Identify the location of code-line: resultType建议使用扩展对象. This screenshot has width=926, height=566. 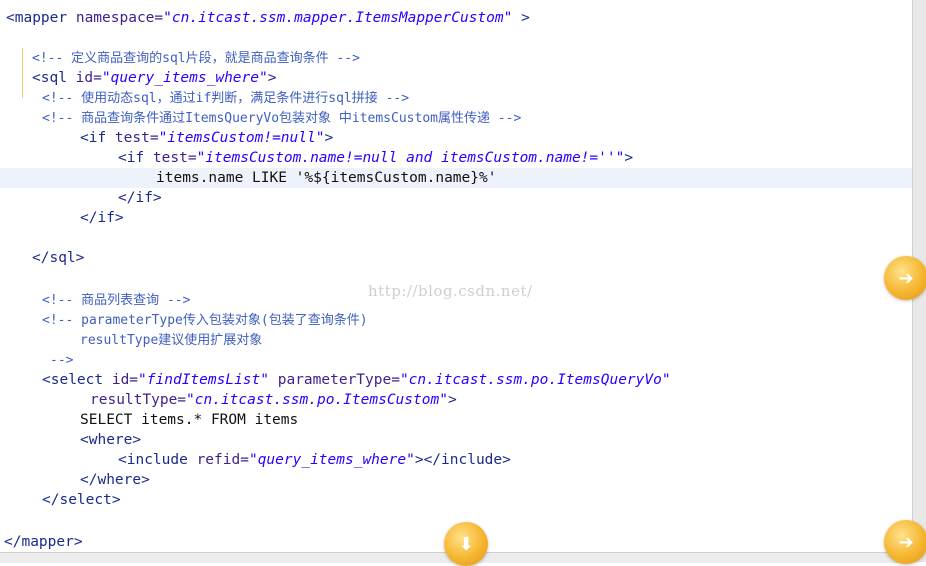
(171, 340).